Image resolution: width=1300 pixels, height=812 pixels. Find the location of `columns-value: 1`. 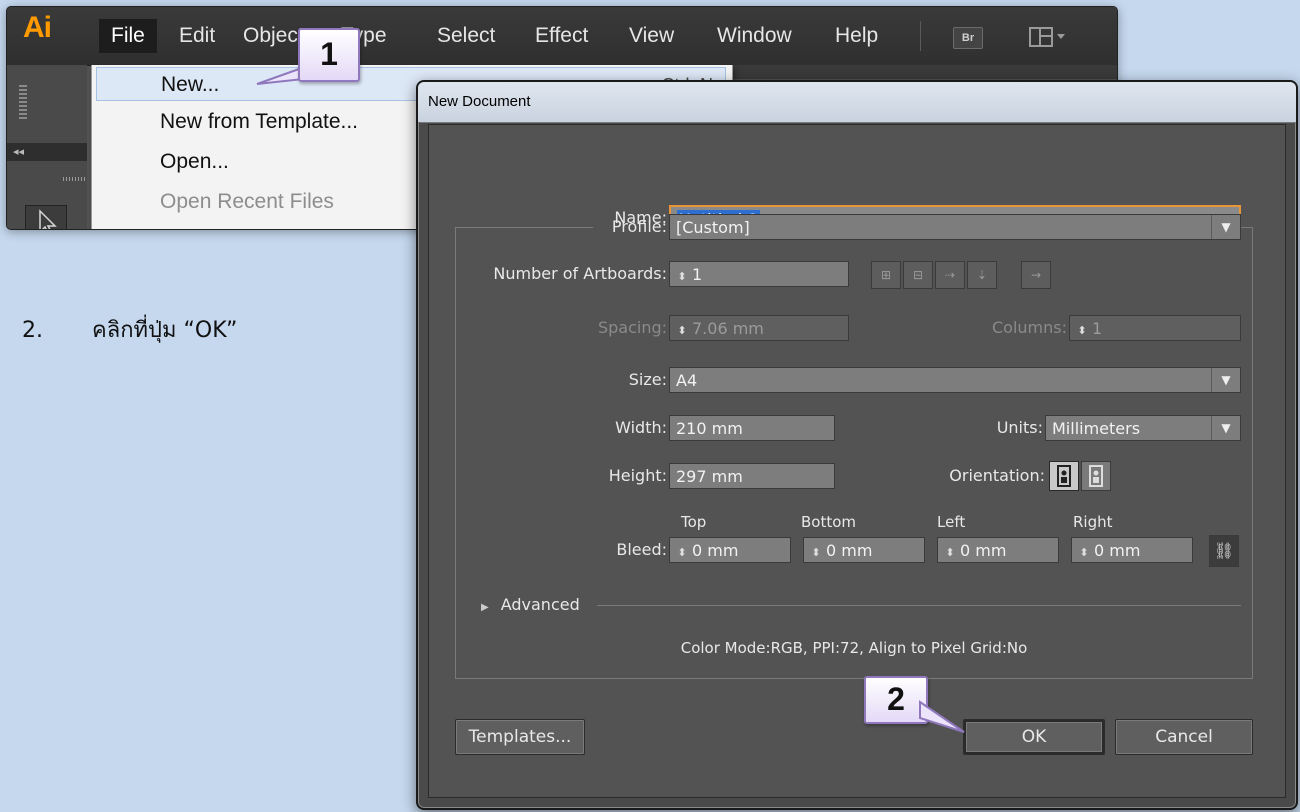

columns-value: 1 is located at coordinates (1097, 328).